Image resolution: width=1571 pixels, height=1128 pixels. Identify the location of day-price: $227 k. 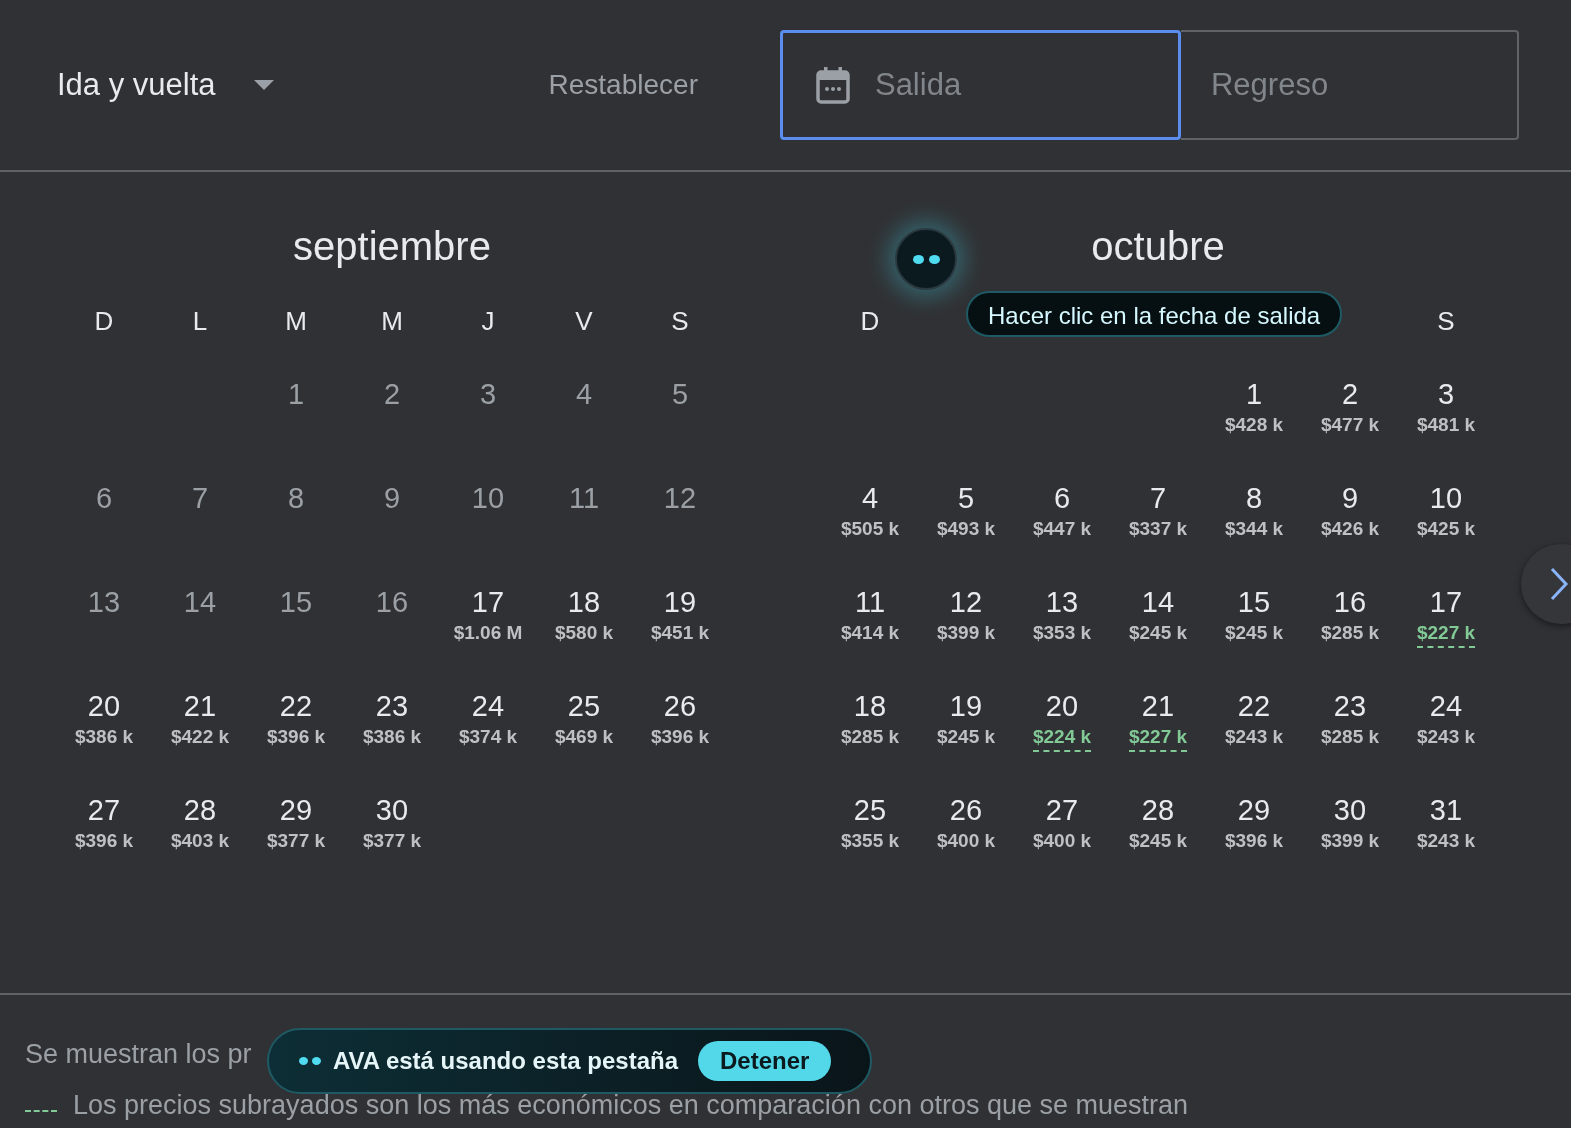
(1446, 634).